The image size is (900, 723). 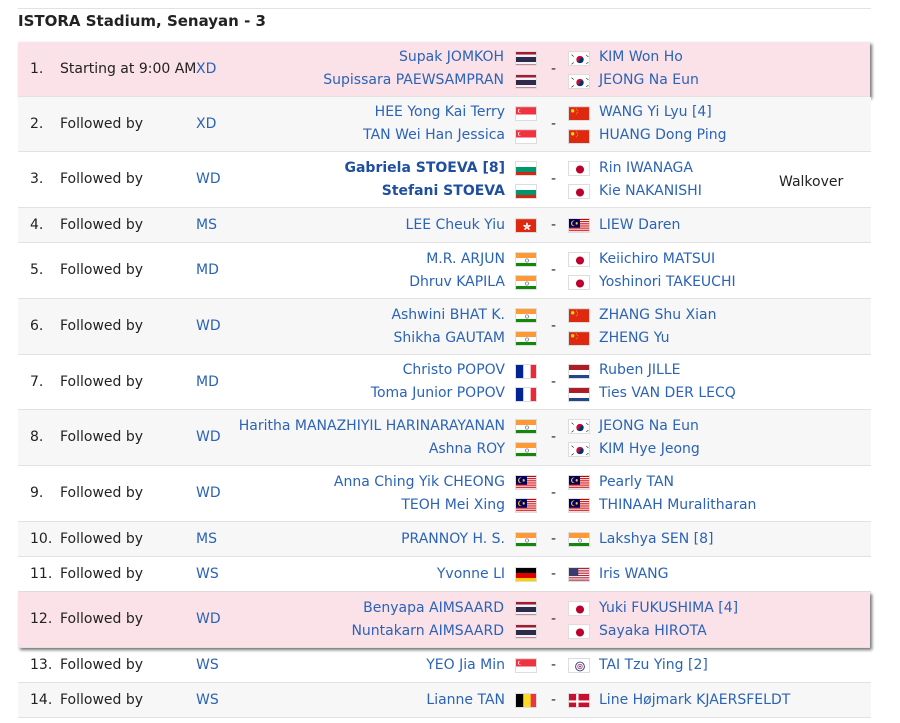 What do you see at coordinates (694, 700) in the screenshot?
I see `right-player-link: Line Højmark KJAERSFELDT` at bounding box center [694, 700].